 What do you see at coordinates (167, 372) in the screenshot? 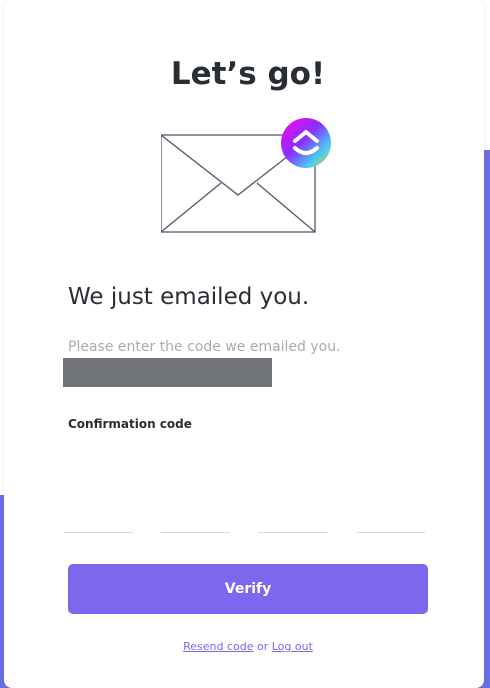
I see `redacted-email` at bounding box center [167, 372].